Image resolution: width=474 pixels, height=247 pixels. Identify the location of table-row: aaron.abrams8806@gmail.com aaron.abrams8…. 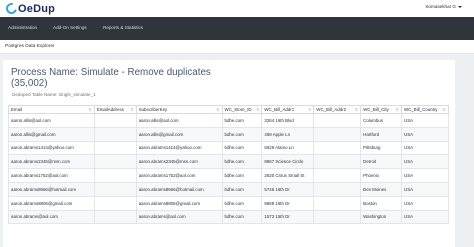
(228, 203).